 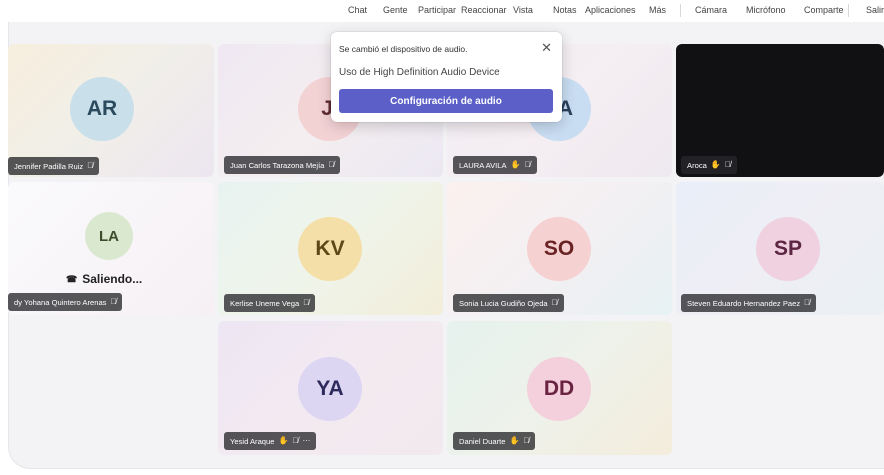 I want to click on toolbar-react: Reaccionar, so click(x=484, y=10).